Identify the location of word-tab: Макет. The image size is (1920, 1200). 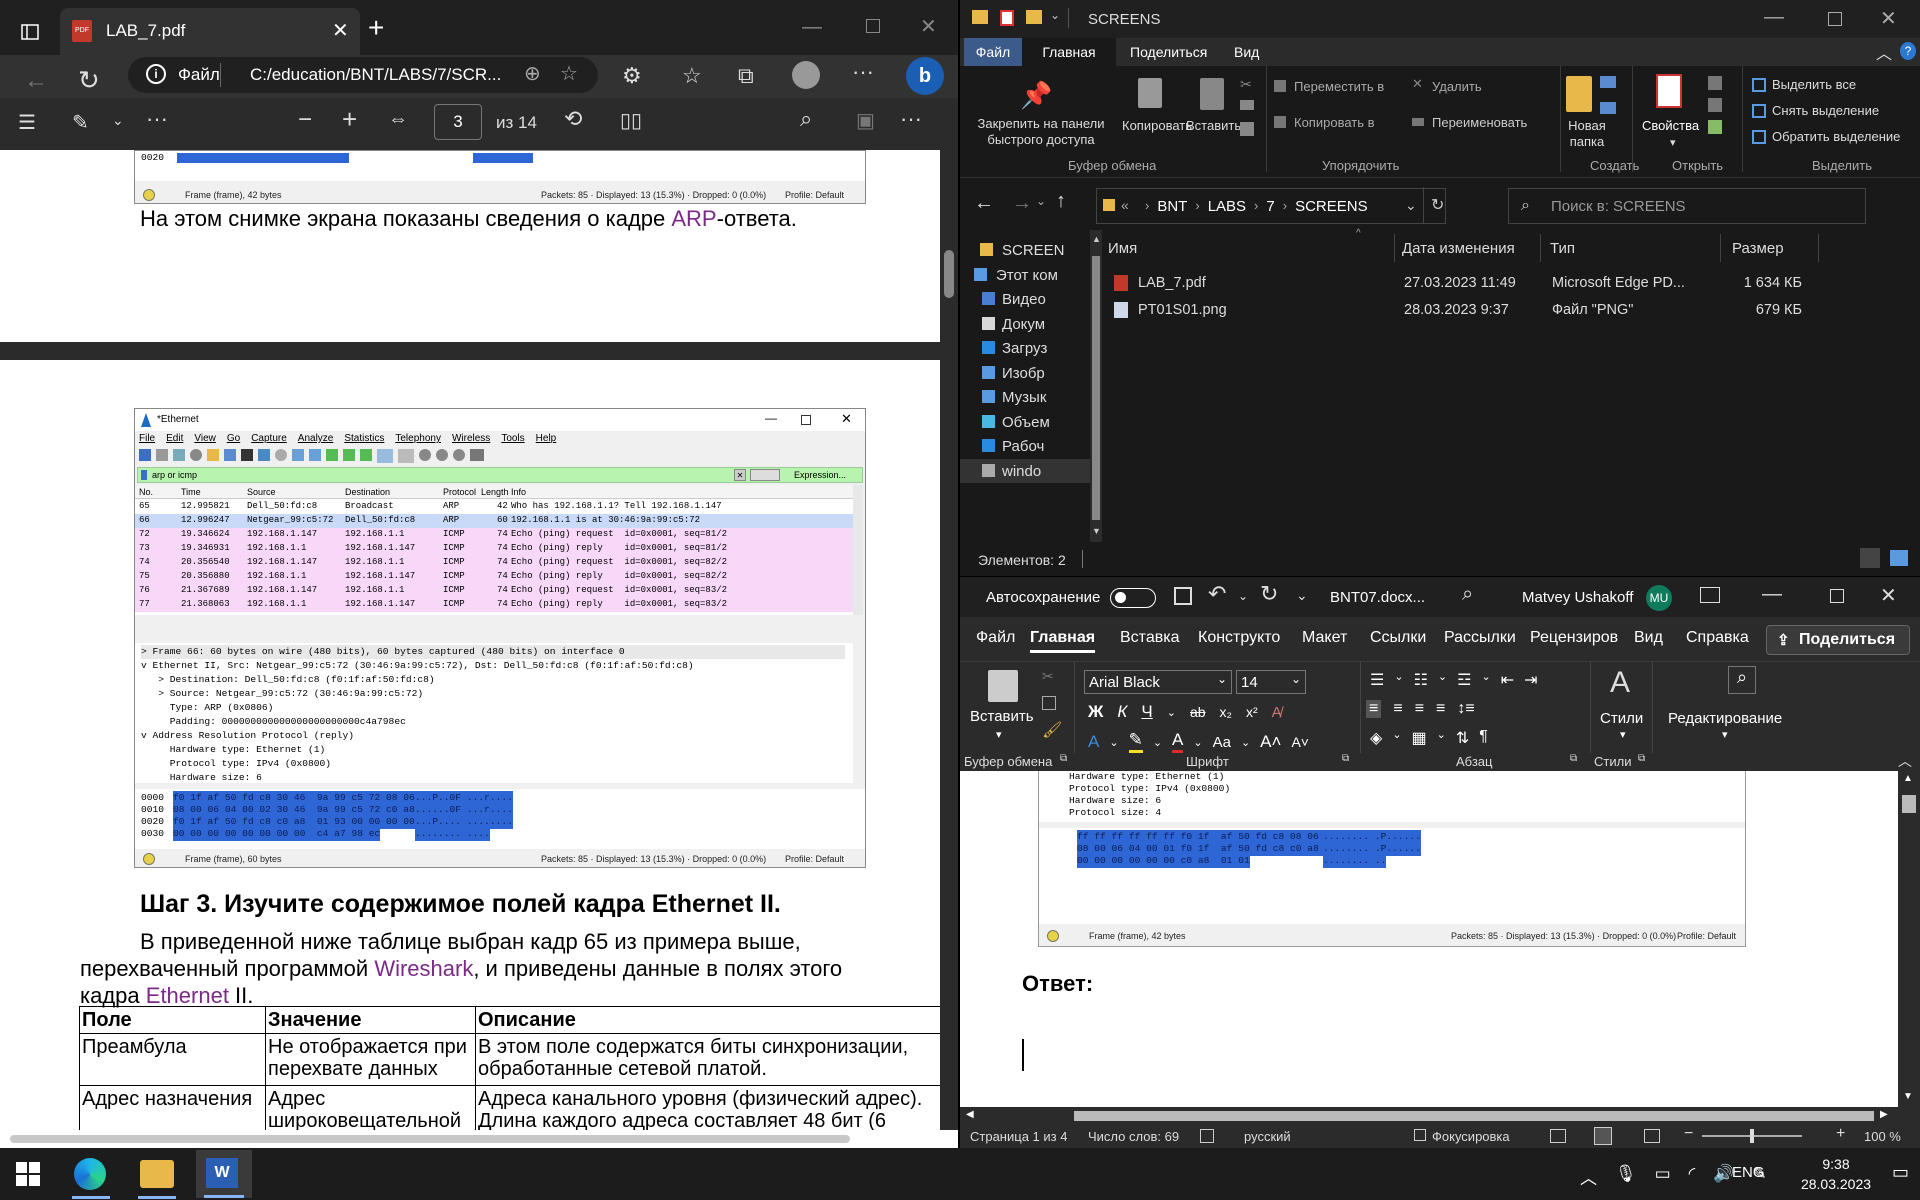
(1324, 638).